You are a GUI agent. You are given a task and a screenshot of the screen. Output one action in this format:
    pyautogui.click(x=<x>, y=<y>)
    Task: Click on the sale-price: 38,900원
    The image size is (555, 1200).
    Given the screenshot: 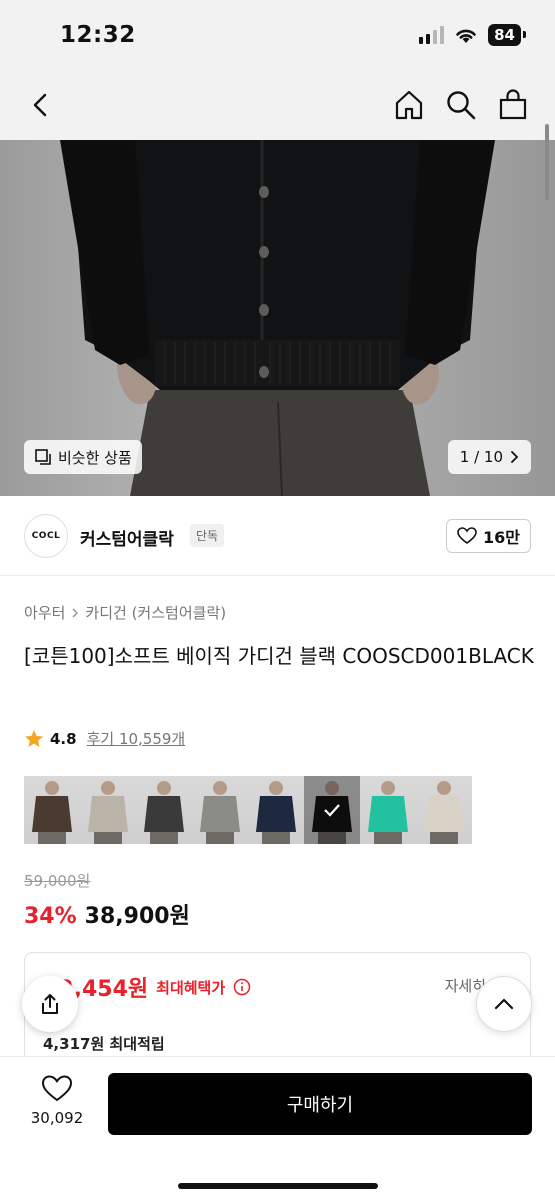 What is the action you would take?
    pyautogui.click(x=137, y=916)
    